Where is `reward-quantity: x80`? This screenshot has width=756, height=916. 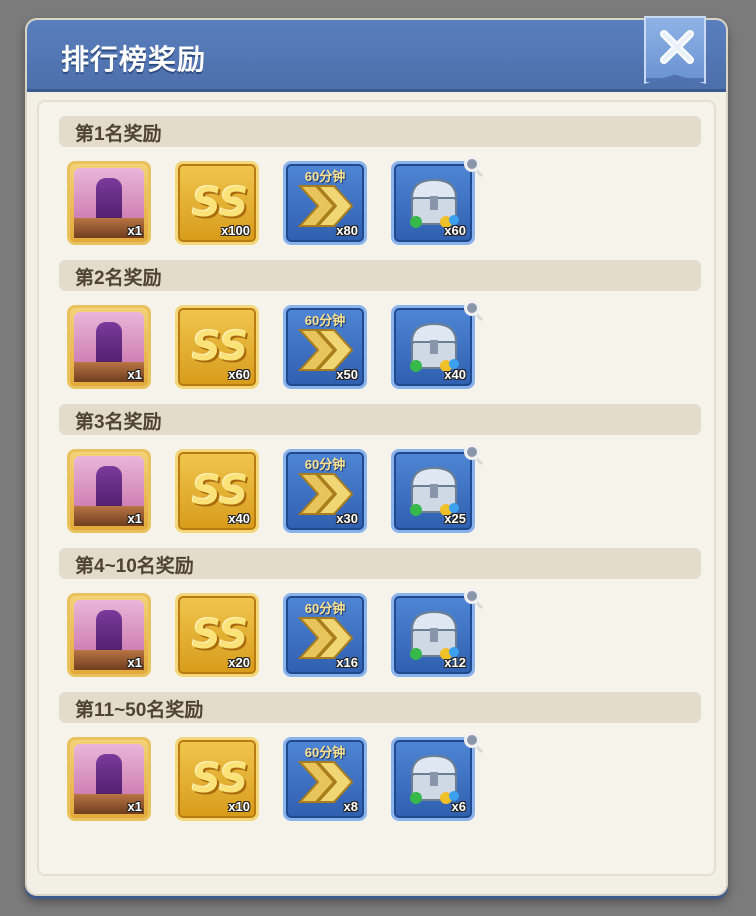 reward-quantity: x80 is located at coordinates (347, 230).